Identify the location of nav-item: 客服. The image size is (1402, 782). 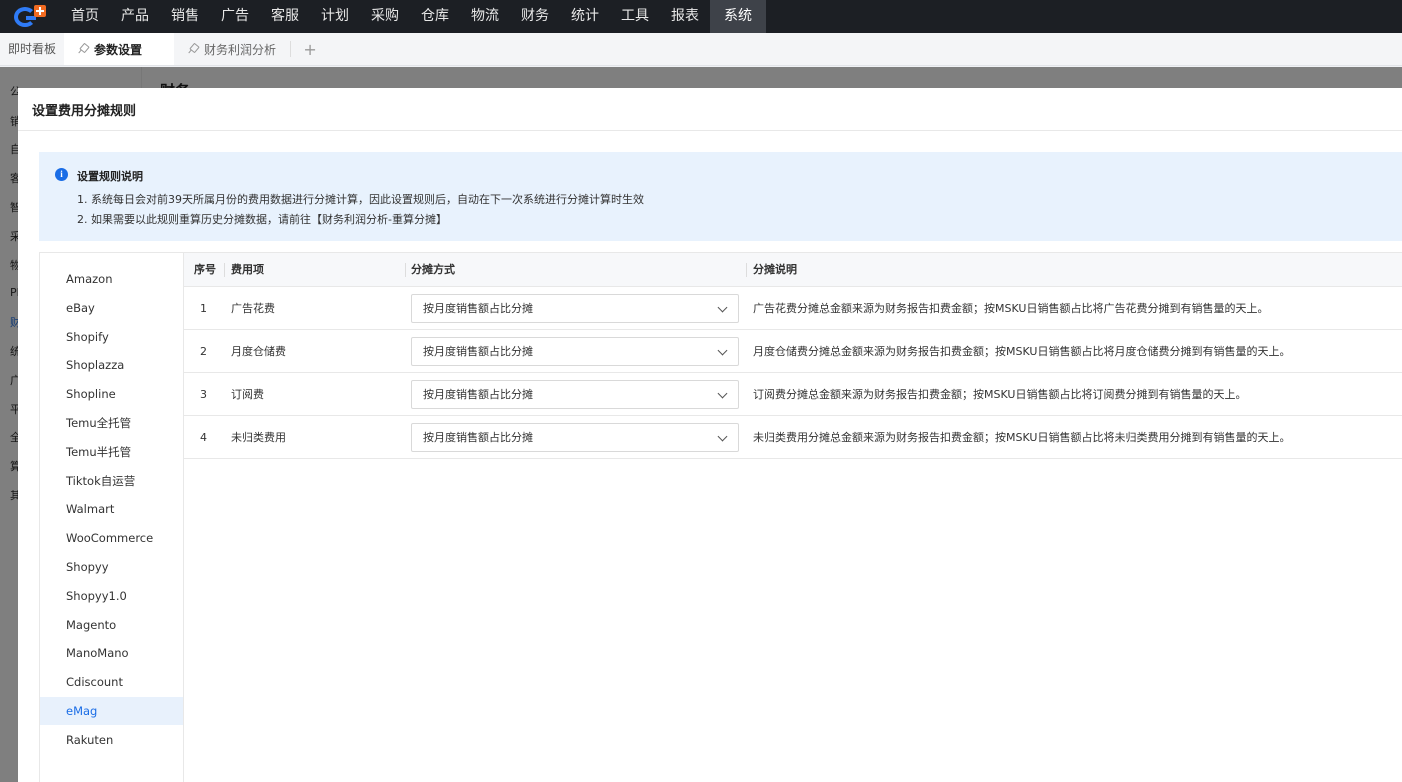
(285, 16).